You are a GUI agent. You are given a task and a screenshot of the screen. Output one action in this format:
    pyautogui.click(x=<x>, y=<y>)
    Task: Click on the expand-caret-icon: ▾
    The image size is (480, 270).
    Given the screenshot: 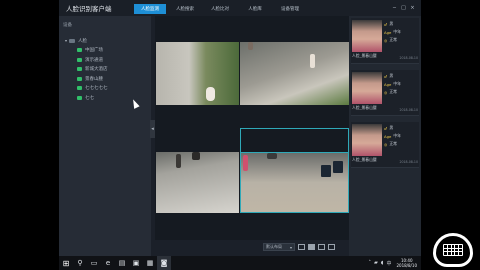 What is the action you would take?
    pyautogui.click(x=66, y=40)
    